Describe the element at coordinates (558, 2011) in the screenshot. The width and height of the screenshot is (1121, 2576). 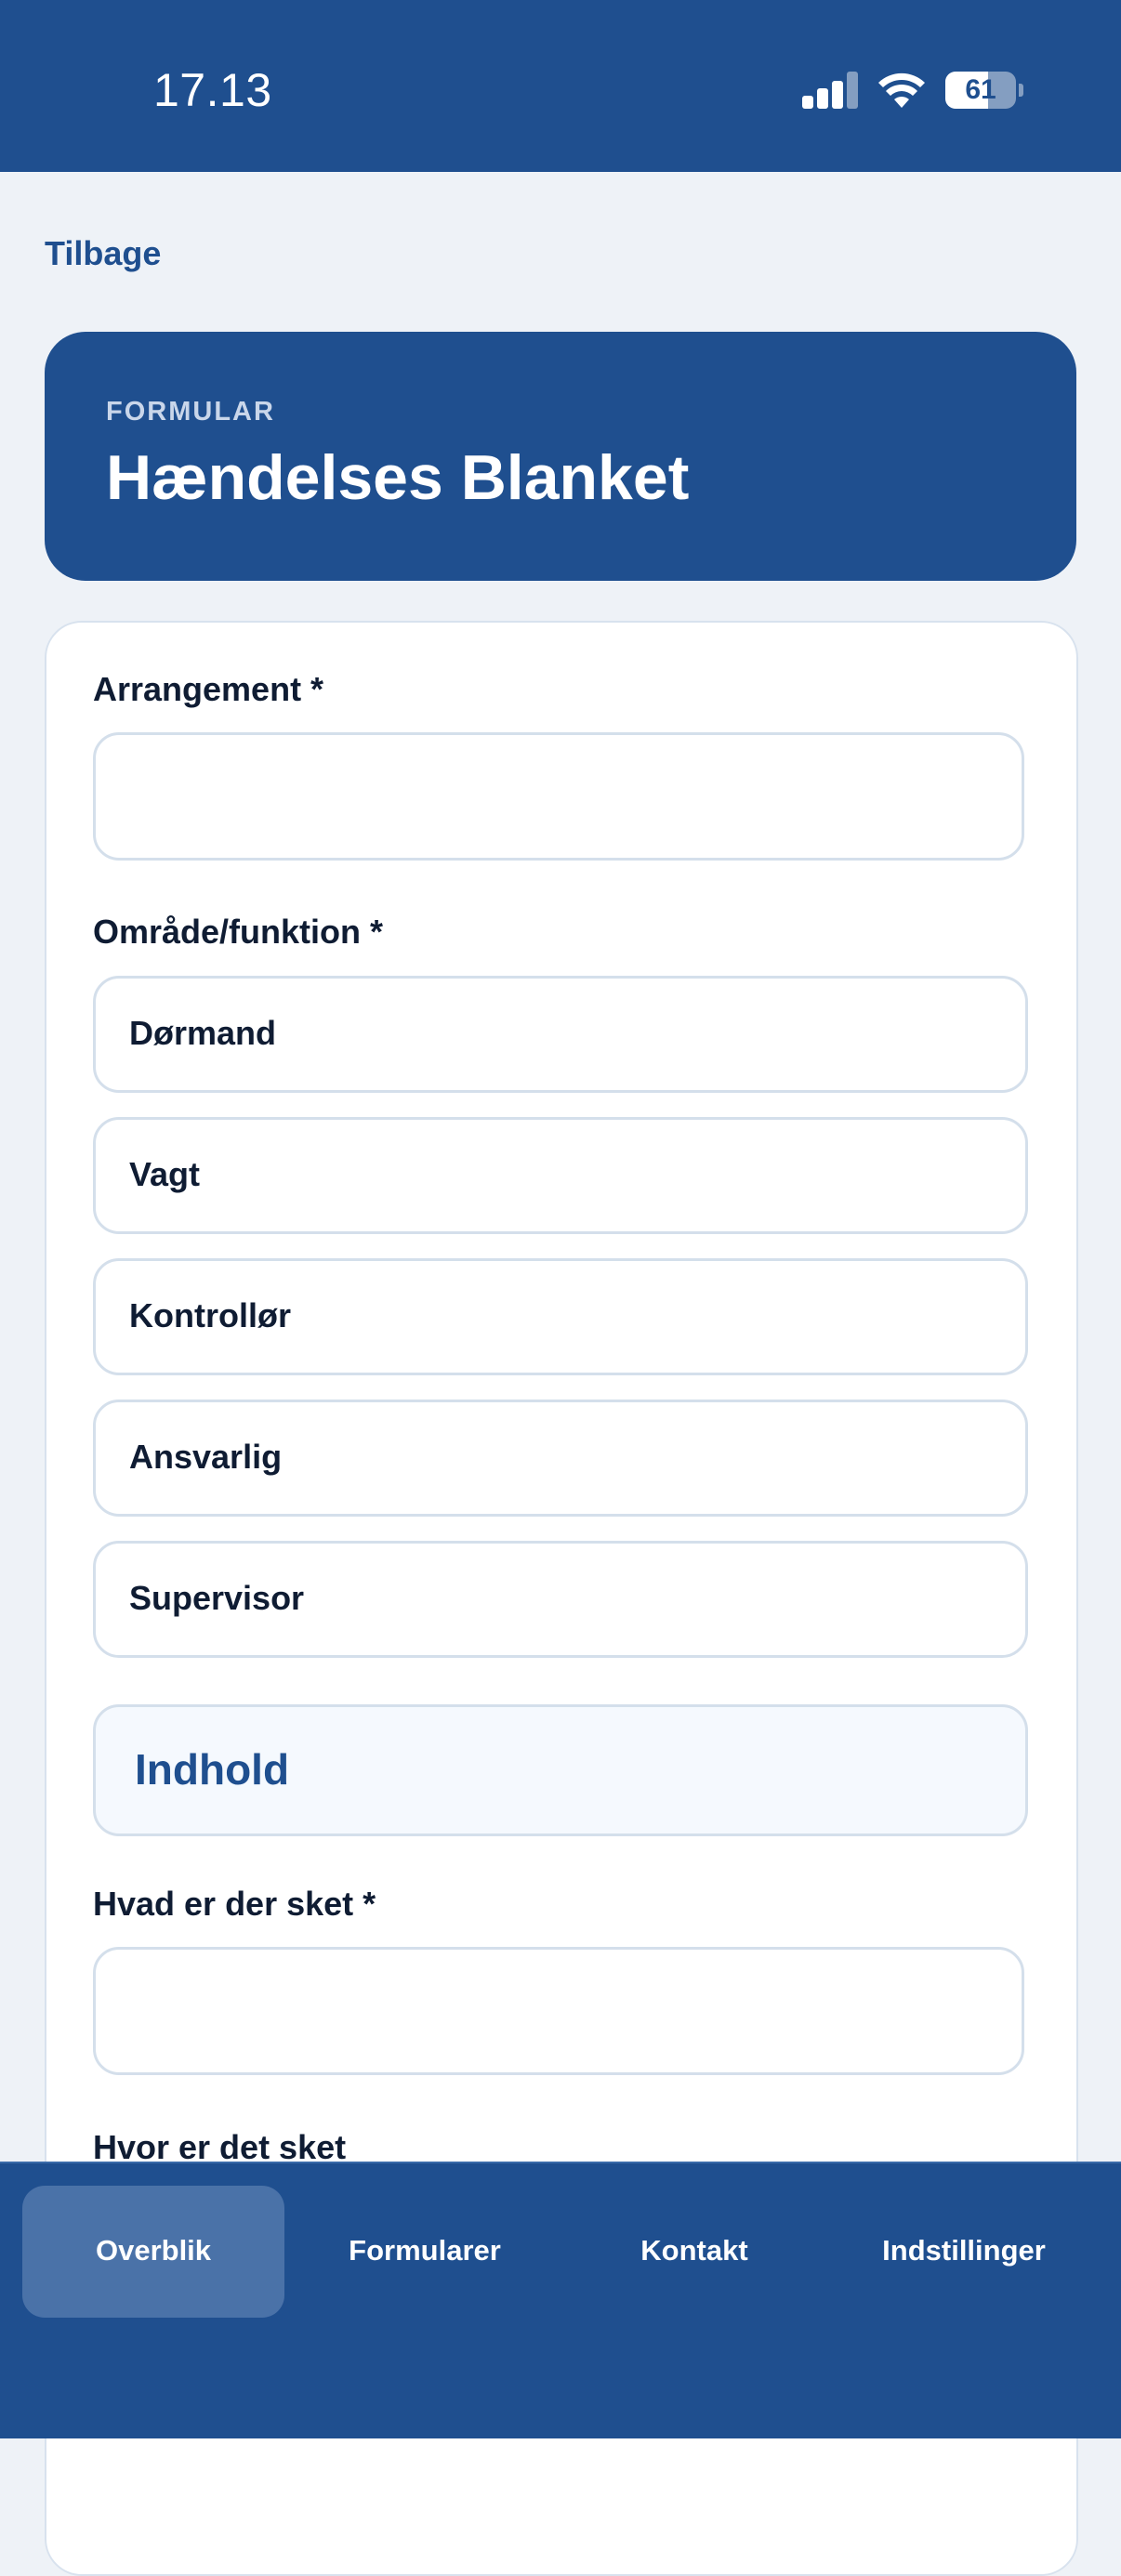
I see `hvad-input` at that location.